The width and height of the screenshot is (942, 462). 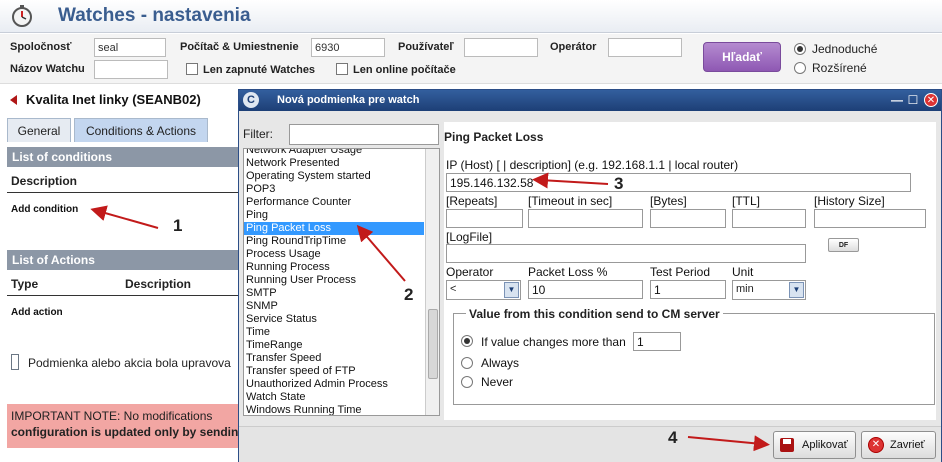 I want to click on apply-button: Aplikovať, so click(x=814, y=445).